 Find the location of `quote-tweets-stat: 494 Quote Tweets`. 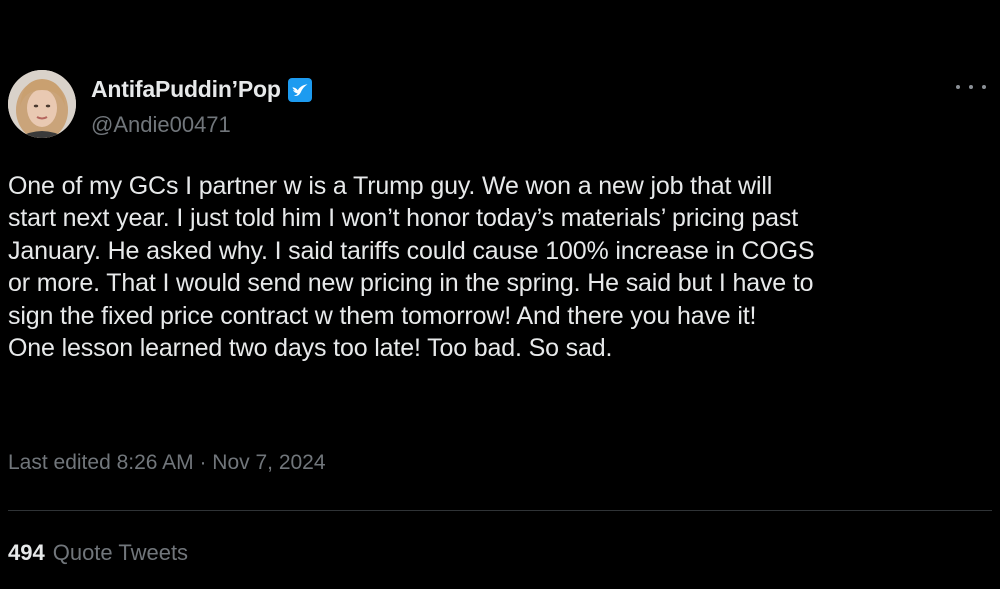

quote-tweets-stat: 494 Quote Tweets is located at coordinates (98, 553).